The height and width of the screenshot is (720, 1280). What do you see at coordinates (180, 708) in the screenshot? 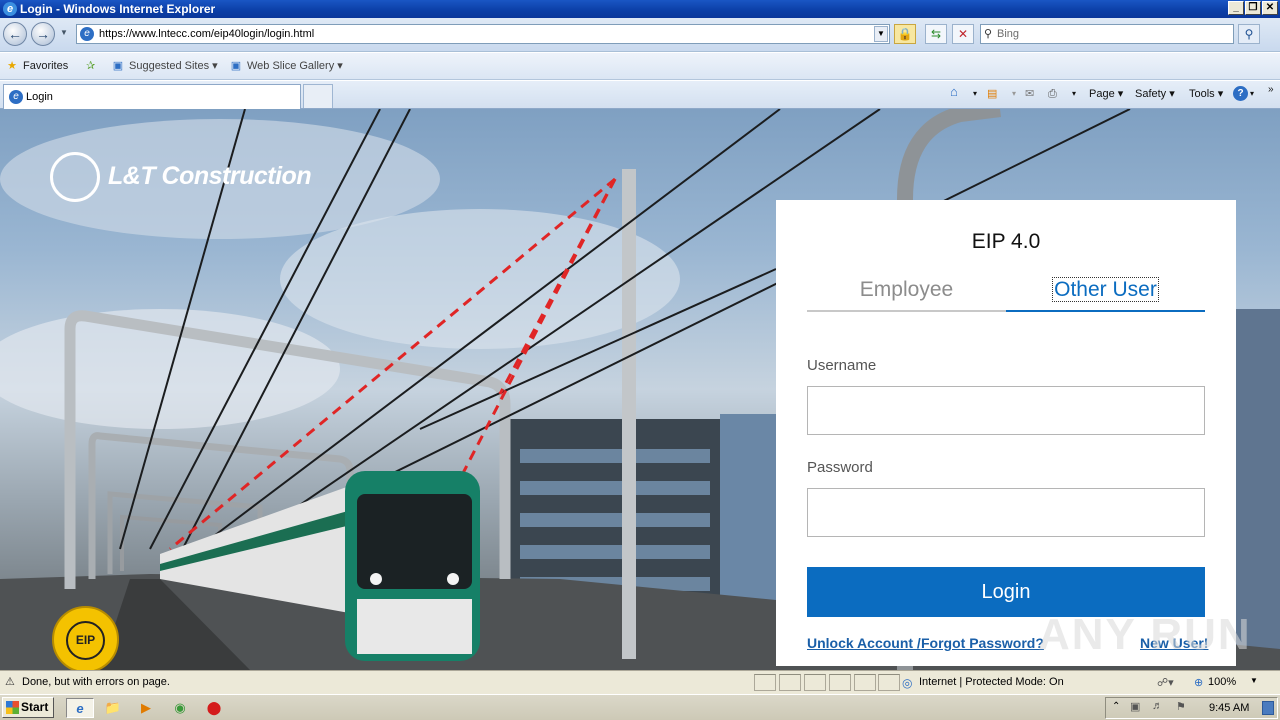
I see `chrome-taskbar-icon: ◉` at bounding box center [180, 708].